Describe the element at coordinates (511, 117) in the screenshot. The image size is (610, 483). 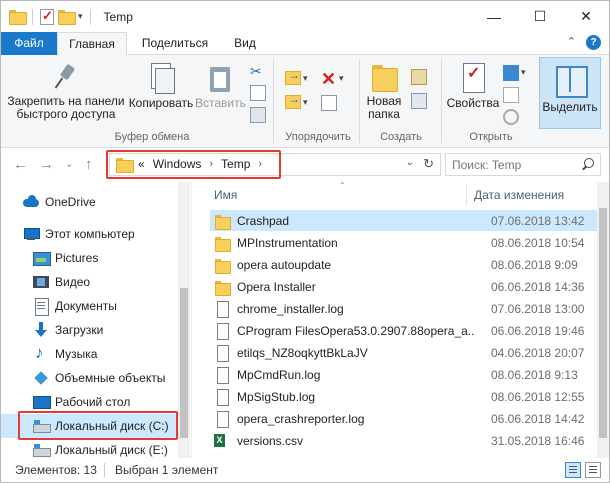
I see `history-icon` at that location.